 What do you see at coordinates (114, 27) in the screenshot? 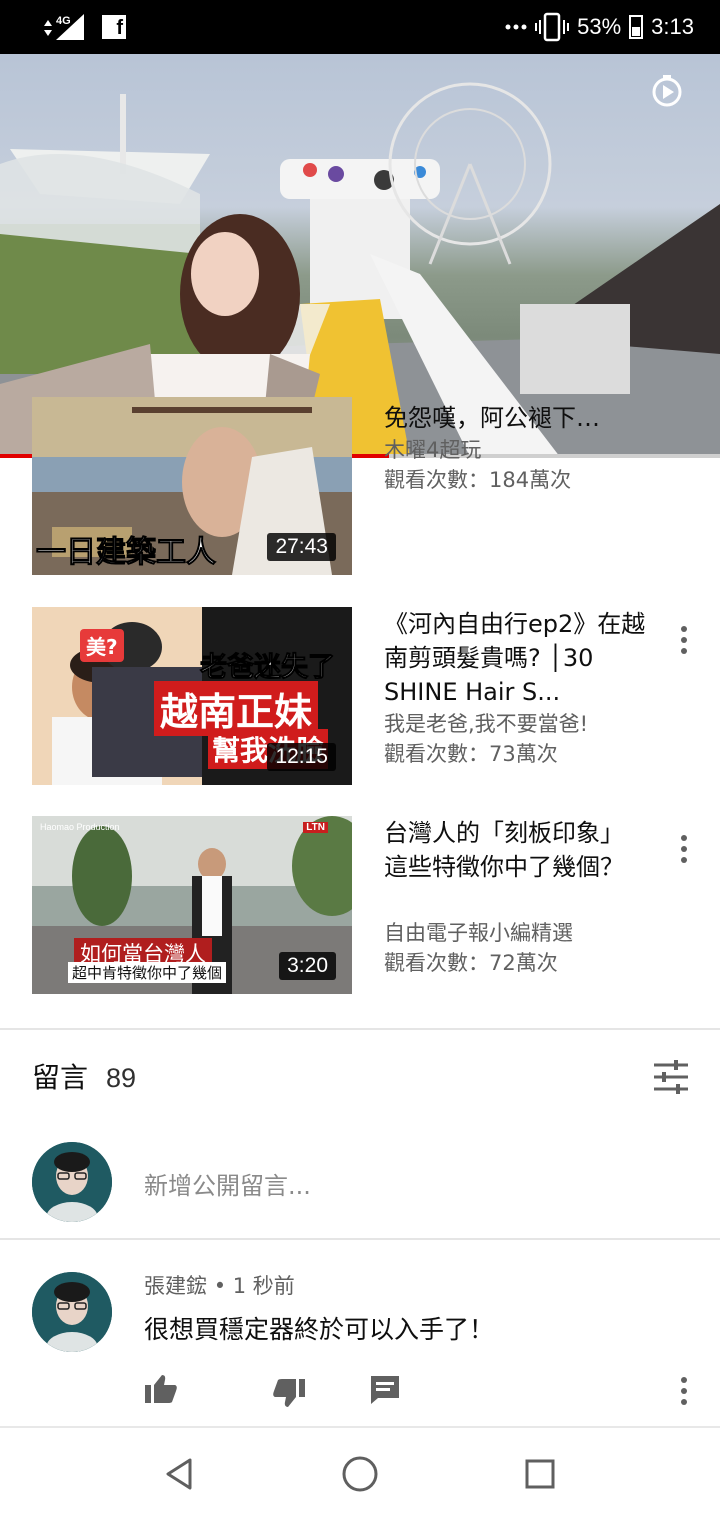
I see `facebook-icon: f` at bounding box center [114, 27].